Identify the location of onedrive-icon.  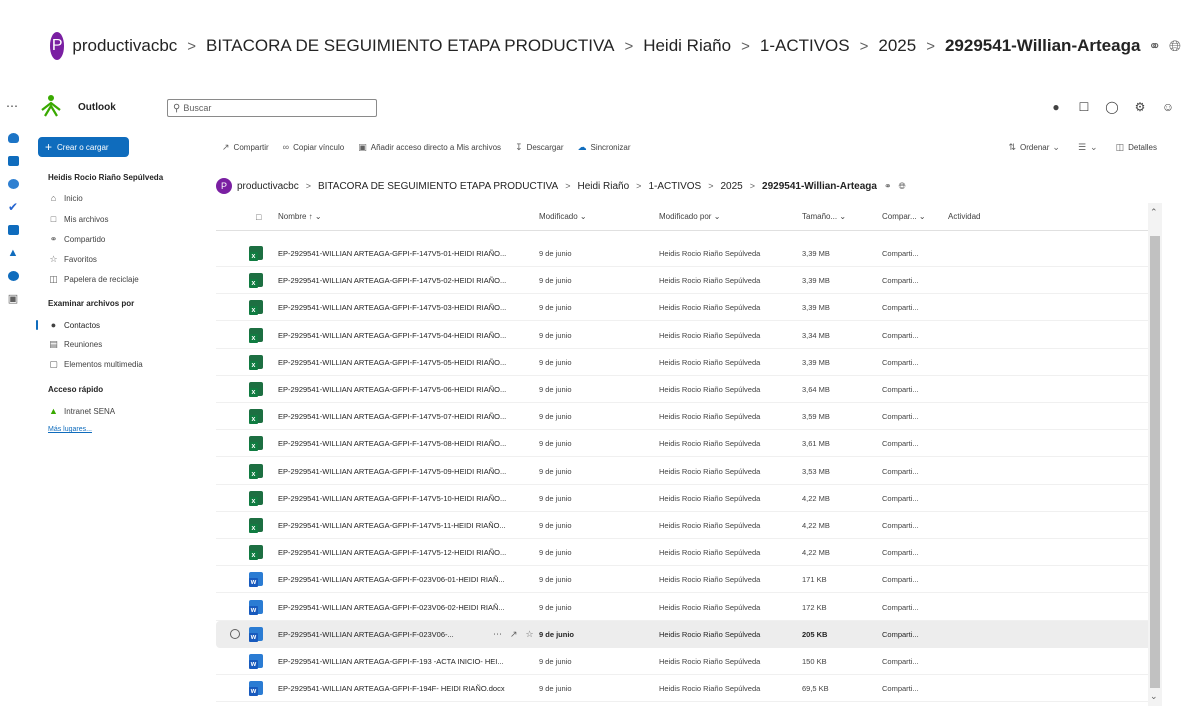
(13, 137).